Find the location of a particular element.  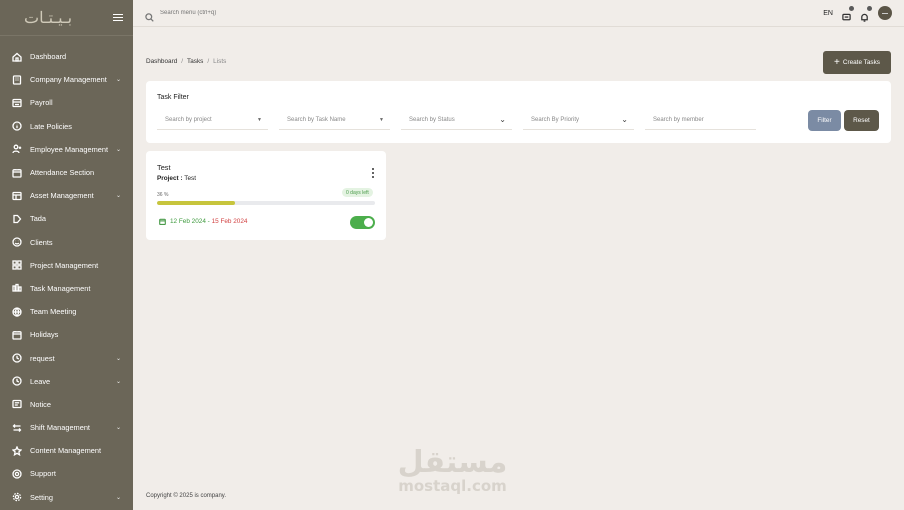

language-switch: EN is located at coordinates (828, 13).